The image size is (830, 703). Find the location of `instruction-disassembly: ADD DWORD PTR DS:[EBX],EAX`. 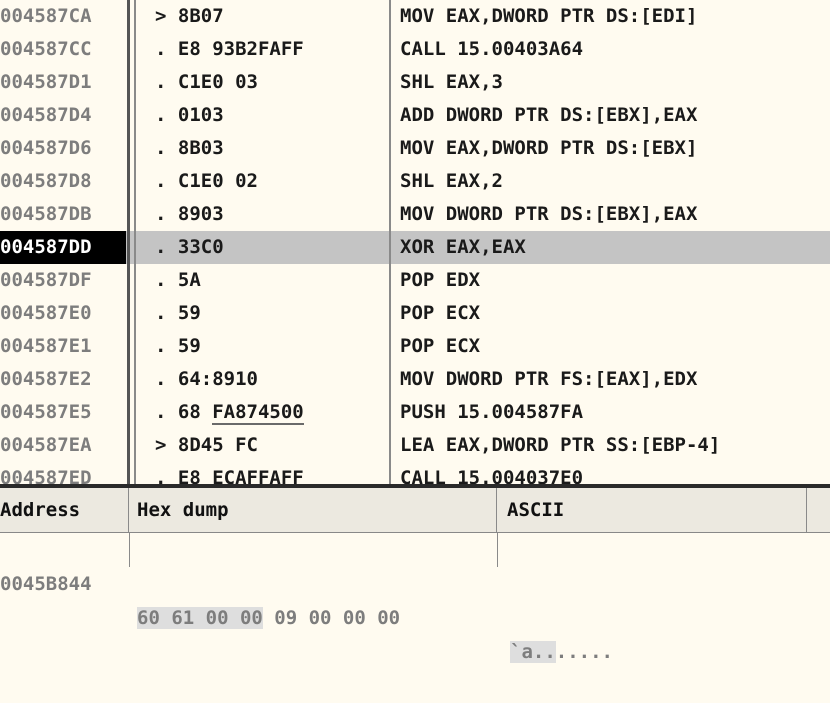

instruction-disassembly: ADD DWORD PTR DS:[EBX],EAX is located at coordinates (549, 115).